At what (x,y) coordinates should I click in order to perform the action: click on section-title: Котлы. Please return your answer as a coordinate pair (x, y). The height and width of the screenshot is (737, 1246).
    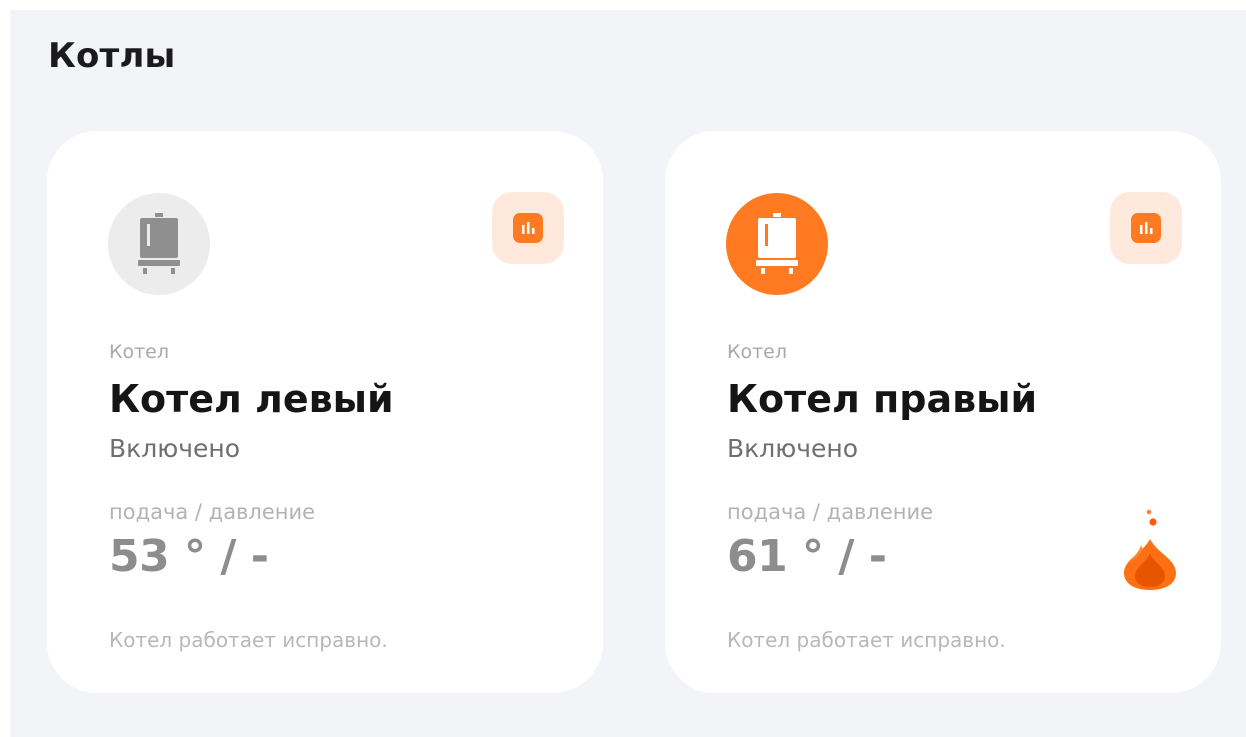
    Looking at the image, I should click on (112, 56).